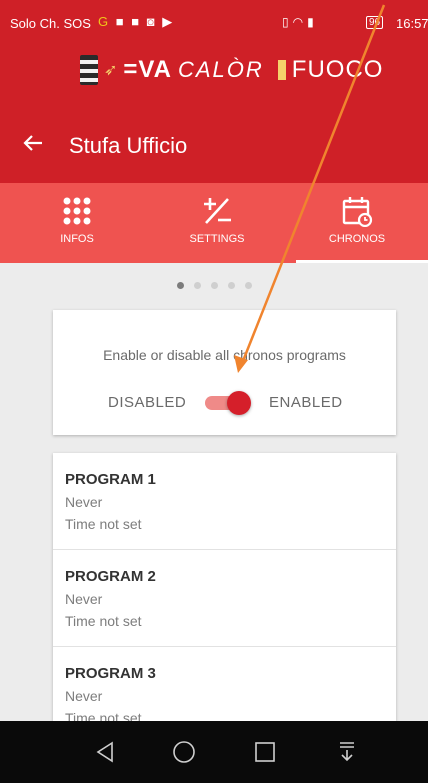  I want to click on program-name: PROGRAM 2, so click(110, 576).